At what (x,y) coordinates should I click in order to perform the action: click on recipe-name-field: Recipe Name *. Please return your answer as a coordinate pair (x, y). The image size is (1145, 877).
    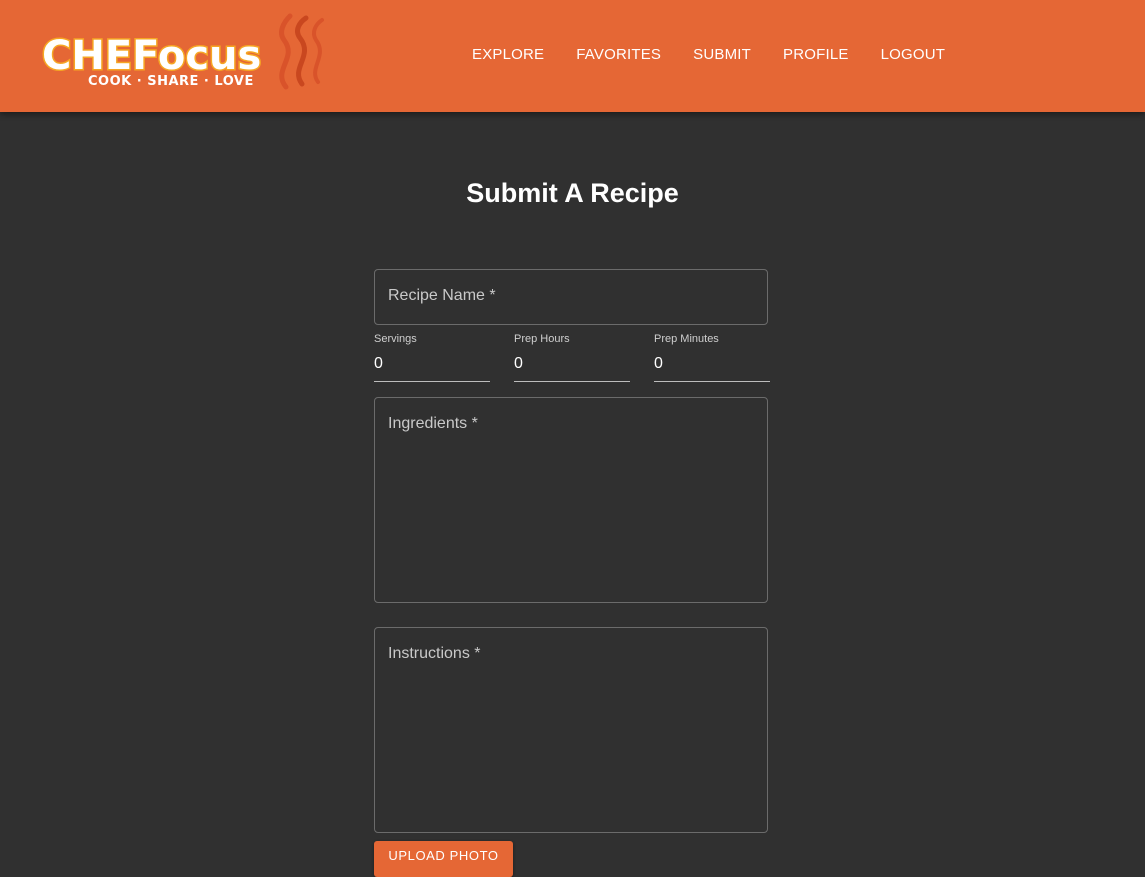
    Looking at the image, I should click on (571, 297).